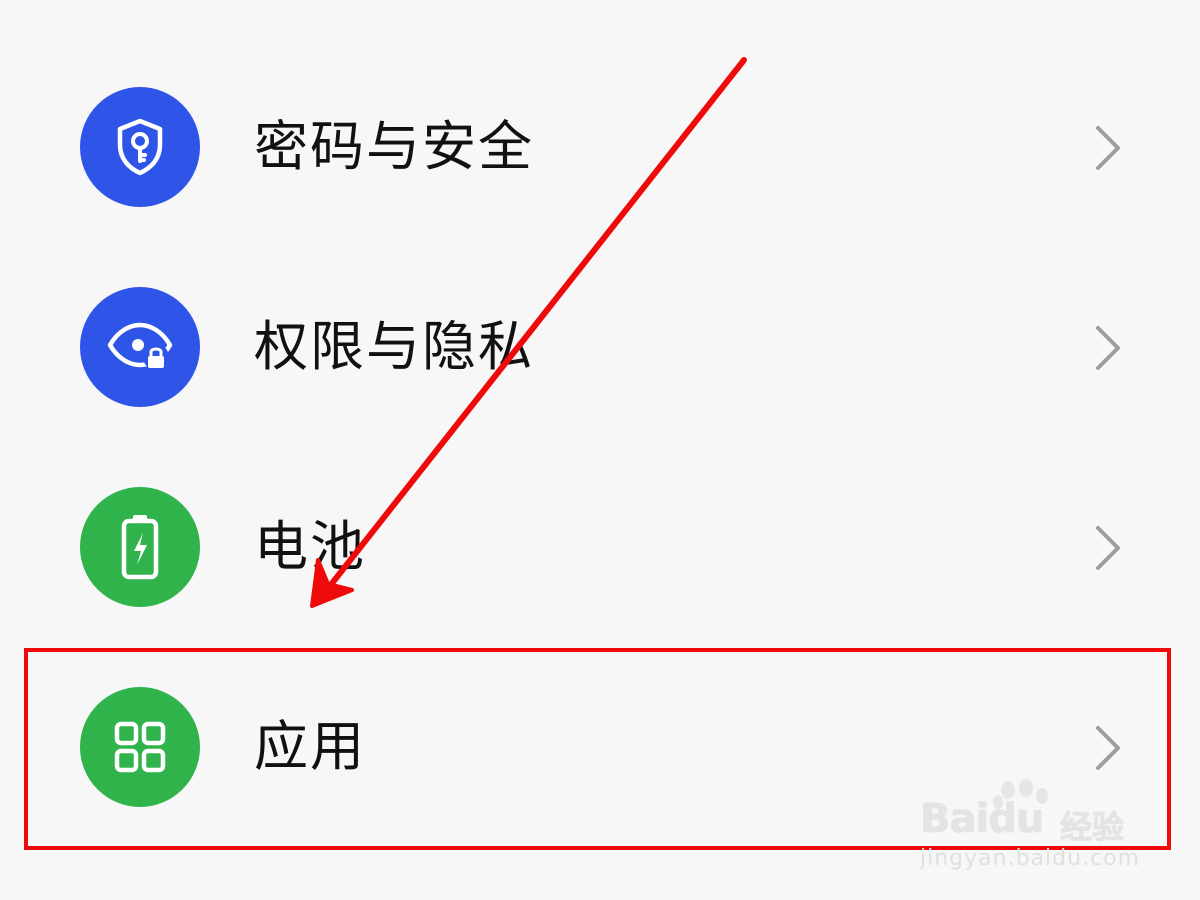 Image resolution: width=1200 pixels, height=900 pixels. Describe the element at coordinates (982, 819) in the screenshot. I see `watermark-logo: Baidu` at that location.